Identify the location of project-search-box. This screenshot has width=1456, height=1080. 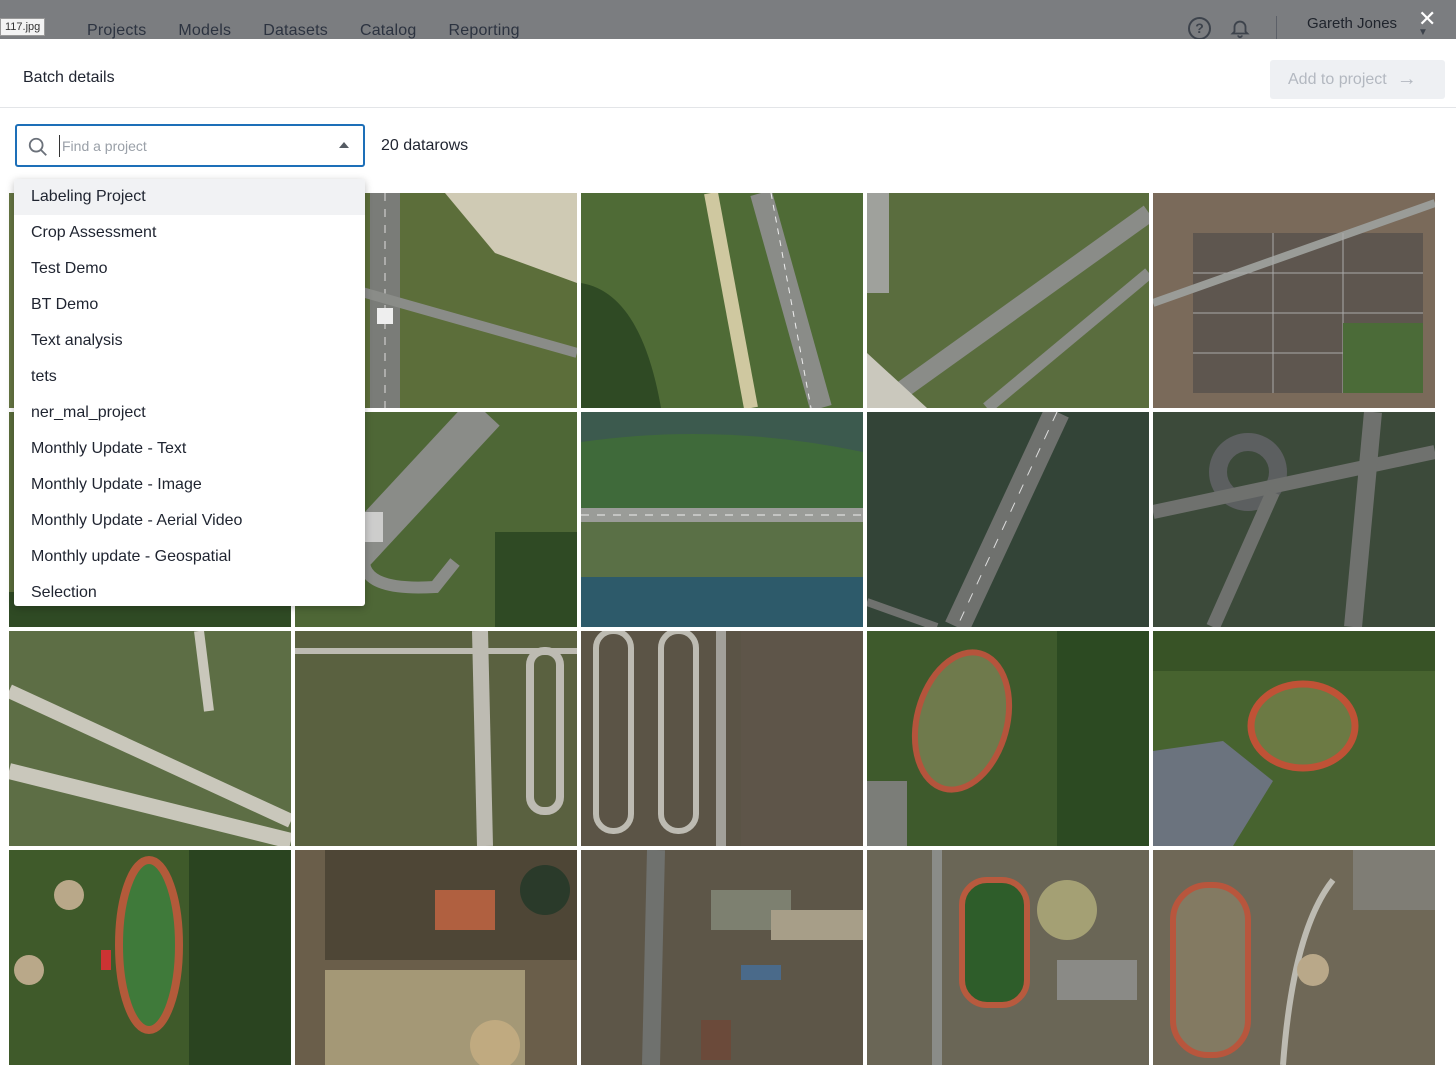
(190, 145).